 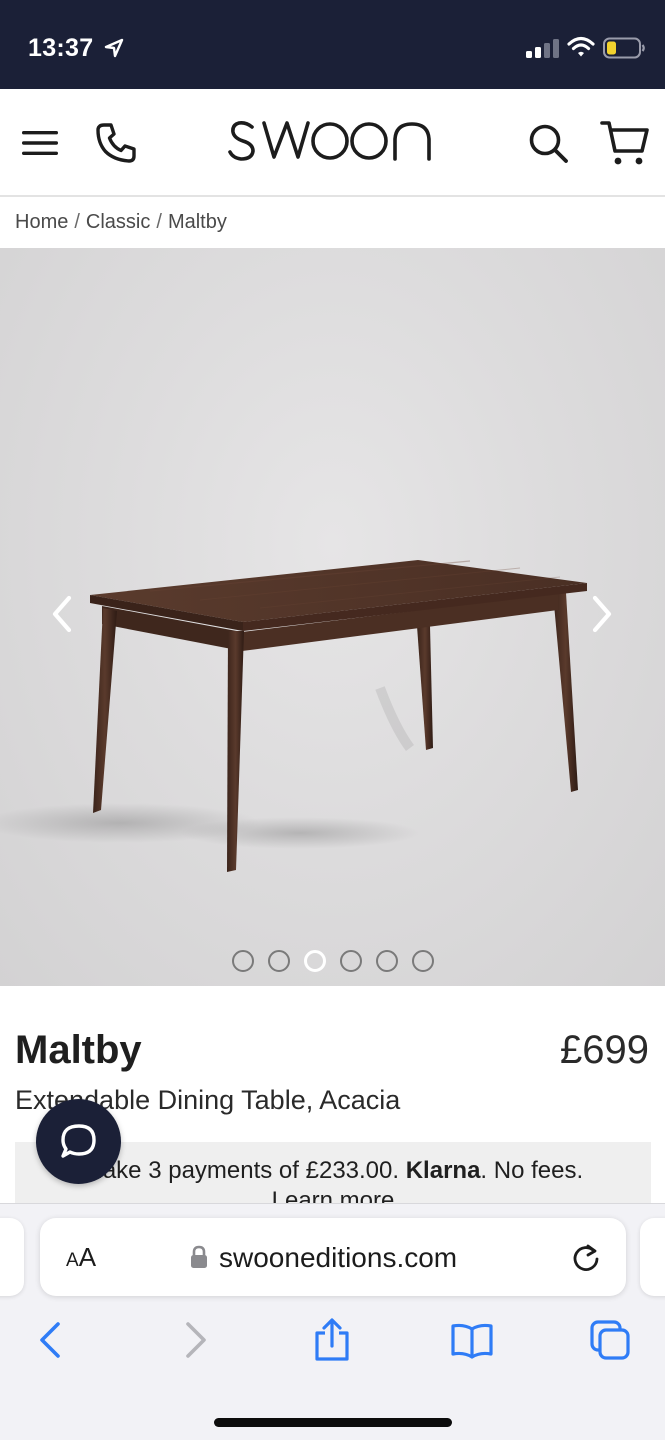 I want to click on url-text: swooneditions.com, so click(x=338, y=1257).